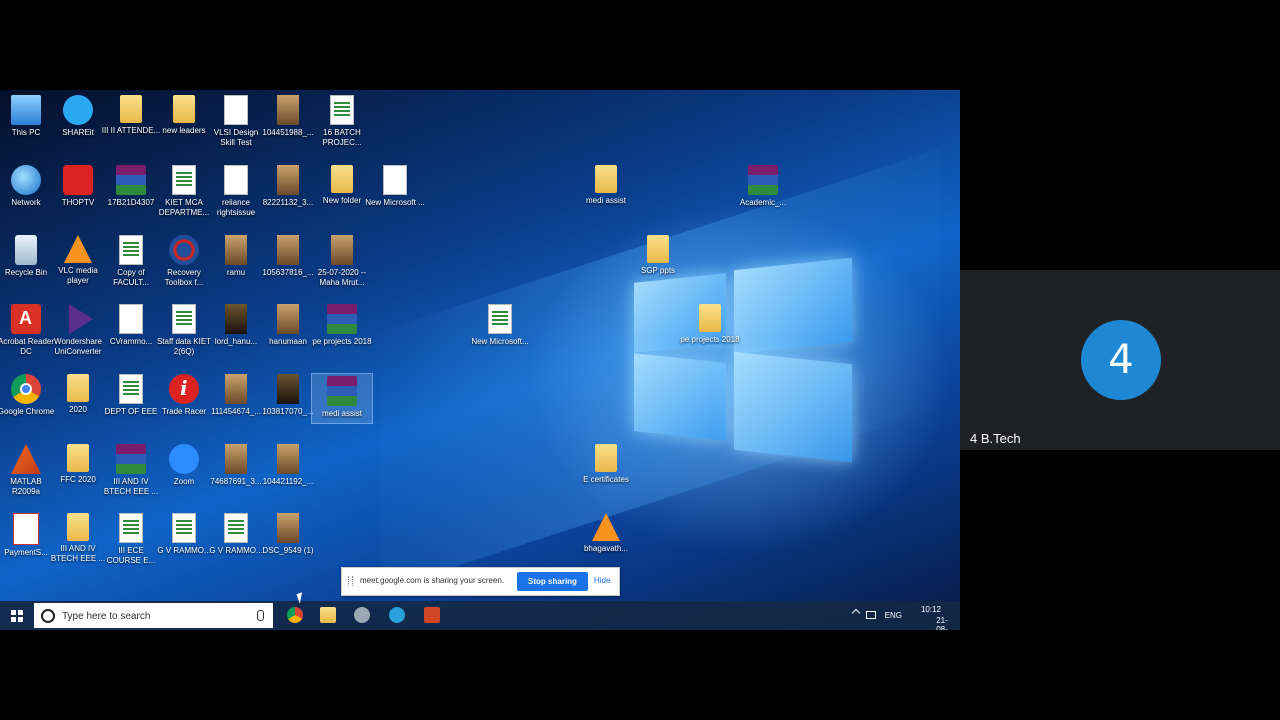 The height and width of the screenshot is (720, 1280). What do you see at coordinates (78, 186) in the screenshot?
I see `desktop-icon: THOPTV` at bounding box center [78, 186].